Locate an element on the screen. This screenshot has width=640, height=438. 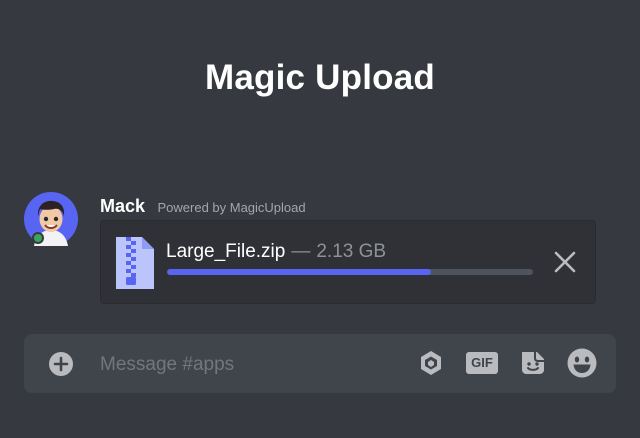
powered-by-label: Powered by MagicUpload is located at coordinates (231, 207).